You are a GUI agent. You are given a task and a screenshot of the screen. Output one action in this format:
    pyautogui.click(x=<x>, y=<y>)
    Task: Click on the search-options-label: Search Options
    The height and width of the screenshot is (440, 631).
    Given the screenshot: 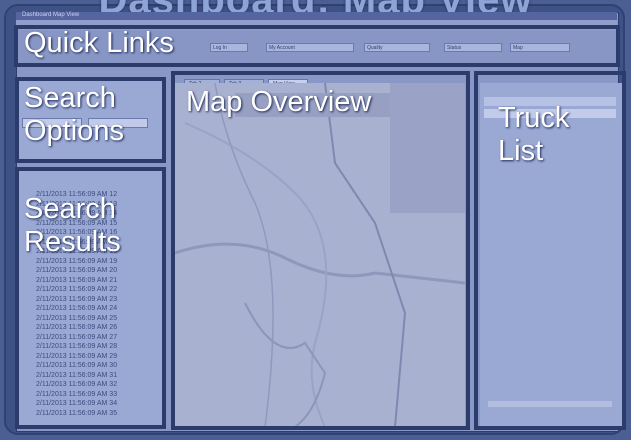 What is the action you would take?
    pyautogui.click(x=74, y=115)
    